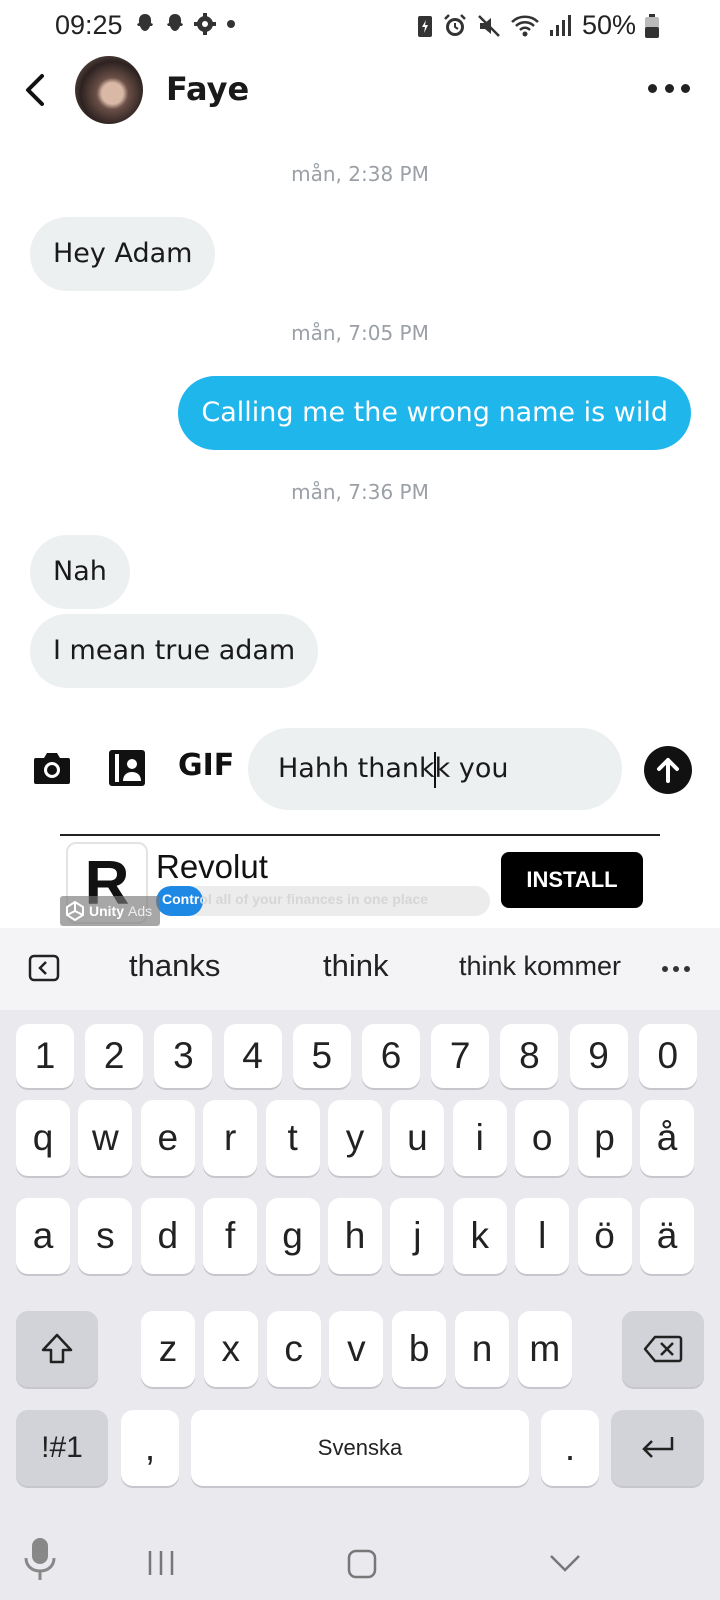 Image resolution: width=720 pixels, height=1600 pixels. Describe the element at coordinates (161, 1563) in the screenshot. I see `recent-apps-icon` at that location.